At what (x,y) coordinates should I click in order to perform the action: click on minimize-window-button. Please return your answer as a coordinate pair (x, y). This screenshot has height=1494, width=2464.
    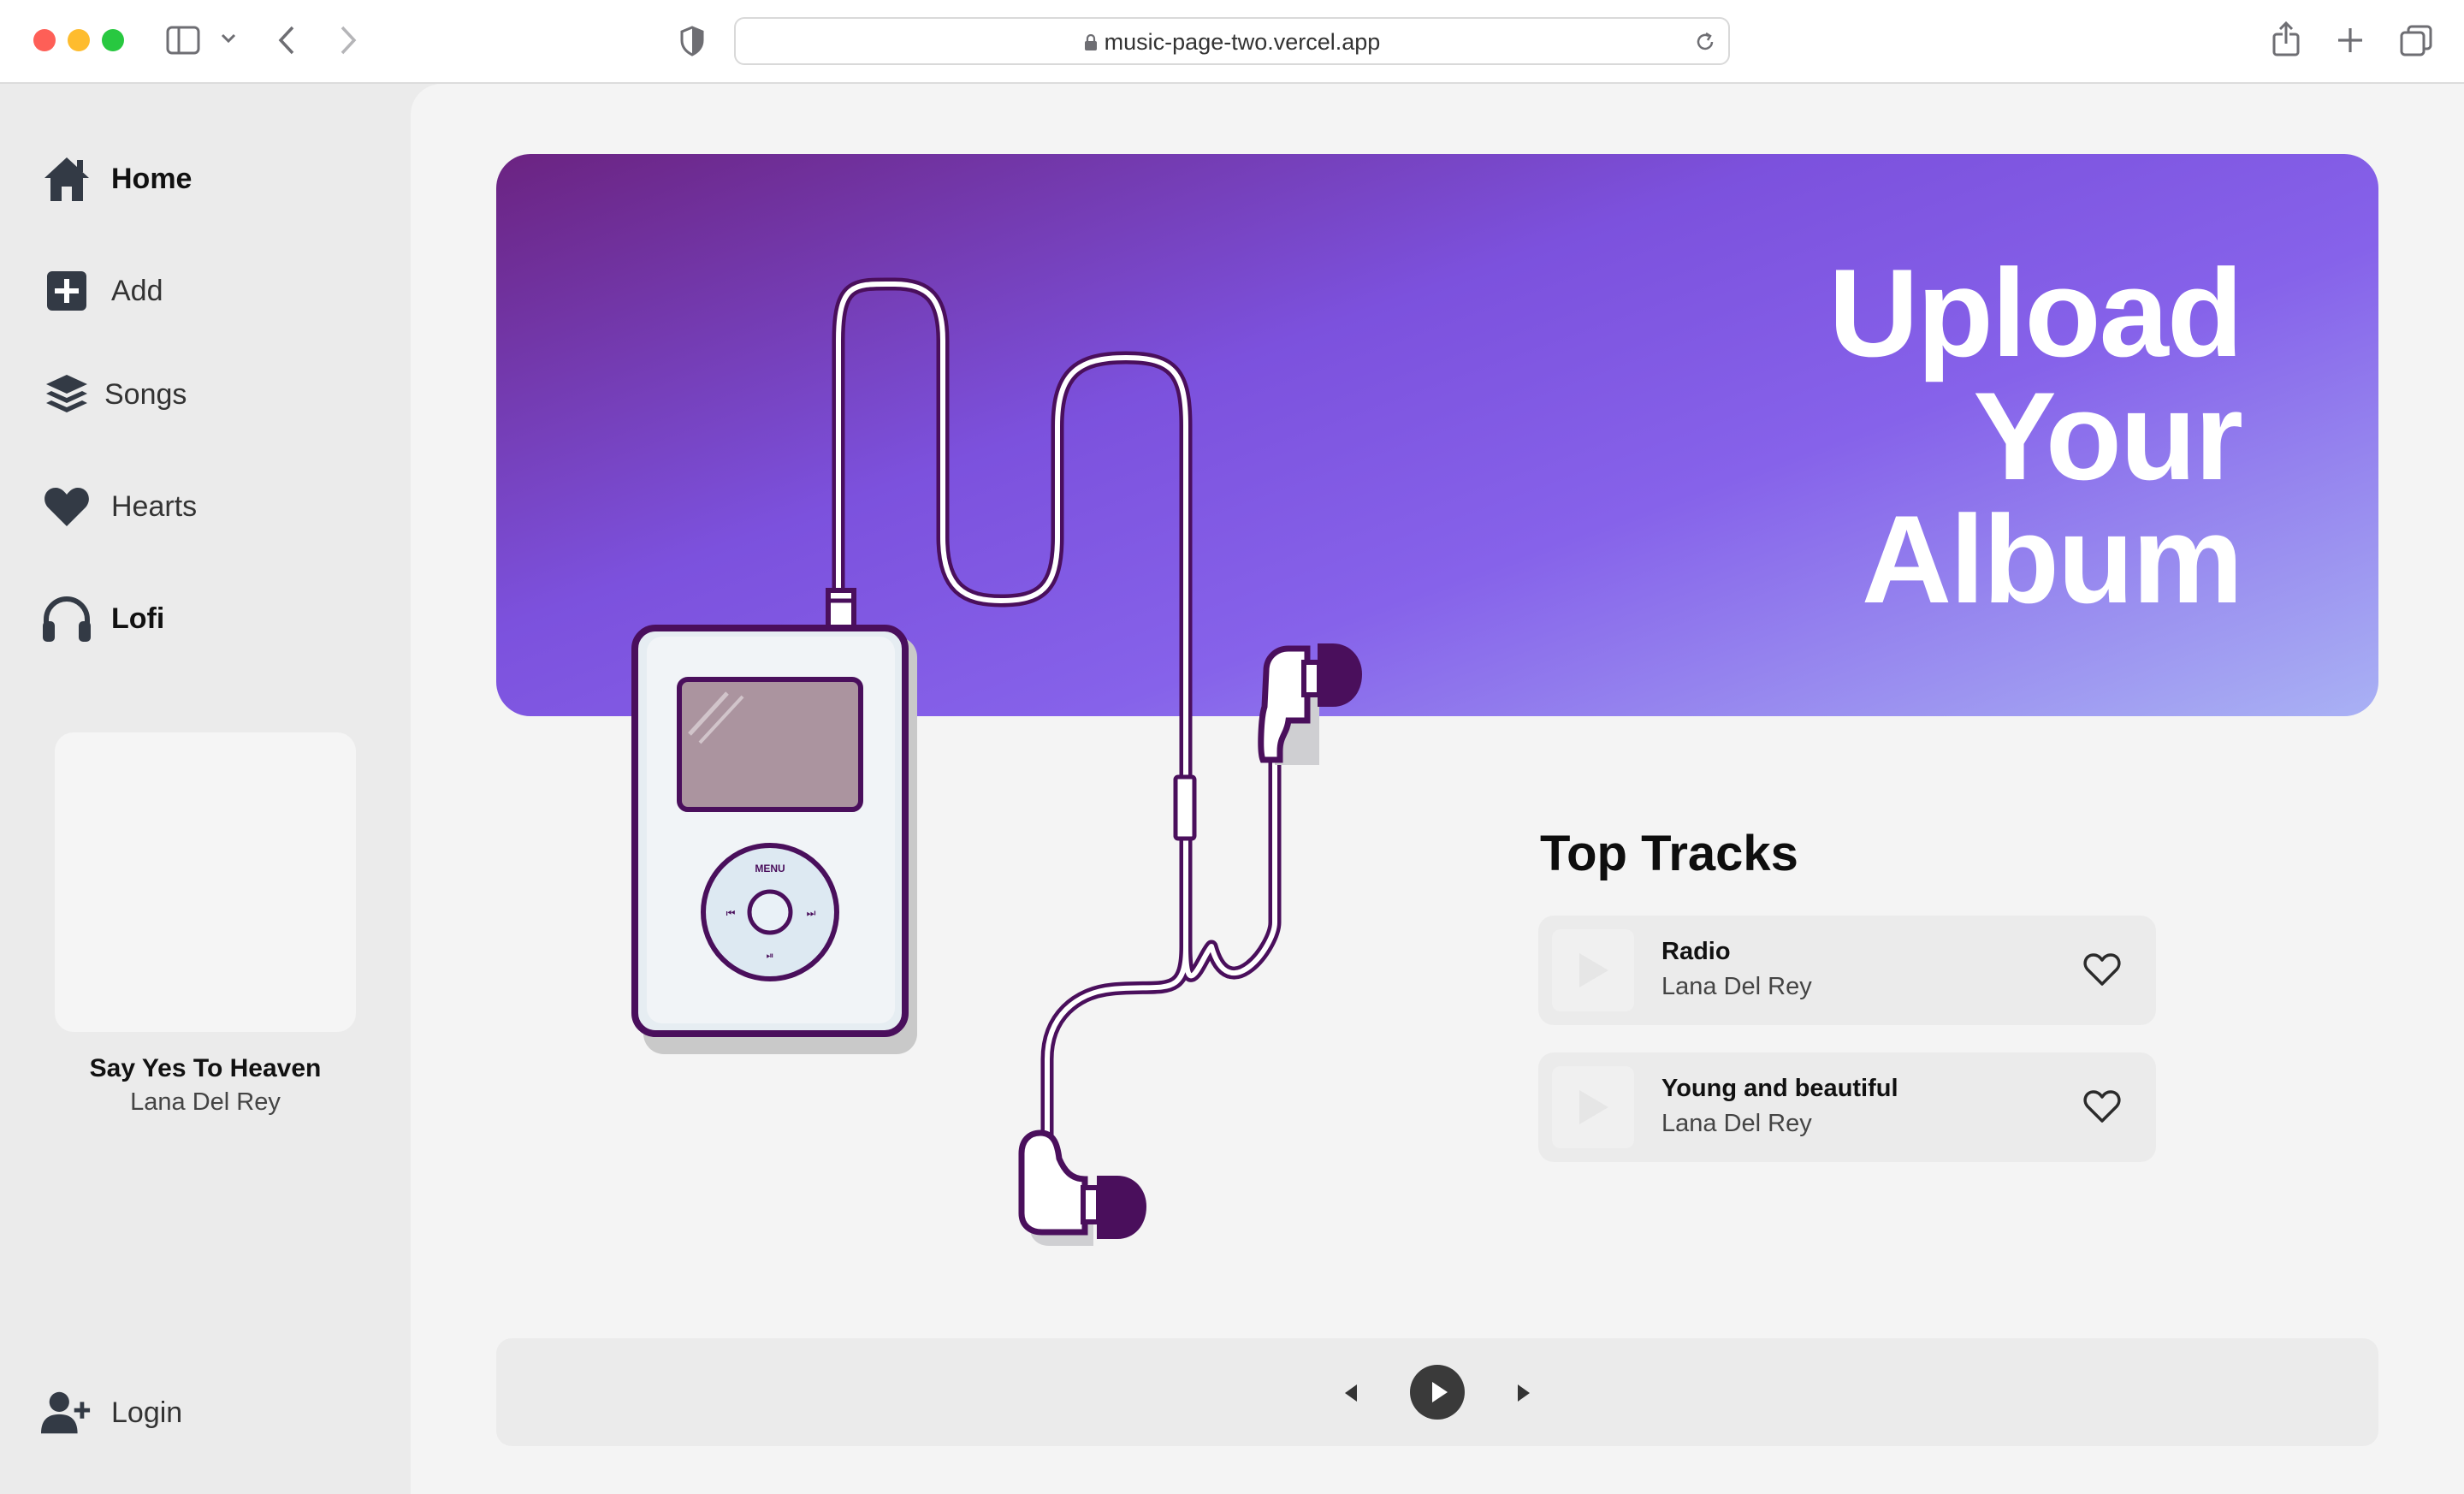
    Looking at the image, I should click on (79, 40).